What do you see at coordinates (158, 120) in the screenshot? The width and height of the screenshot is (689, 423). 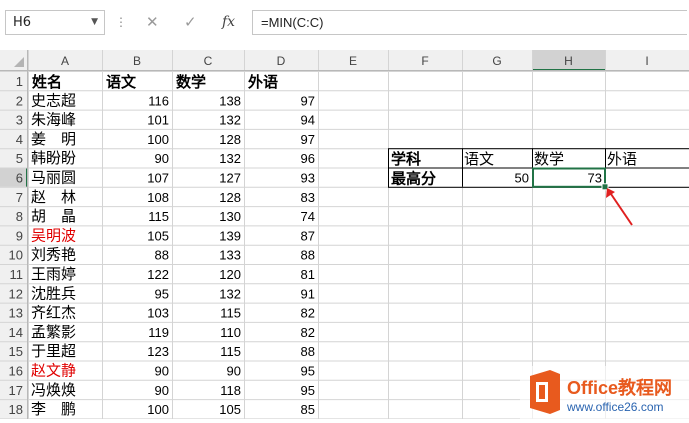 I see `score-cell: 101` at bounding box center [158, 120].